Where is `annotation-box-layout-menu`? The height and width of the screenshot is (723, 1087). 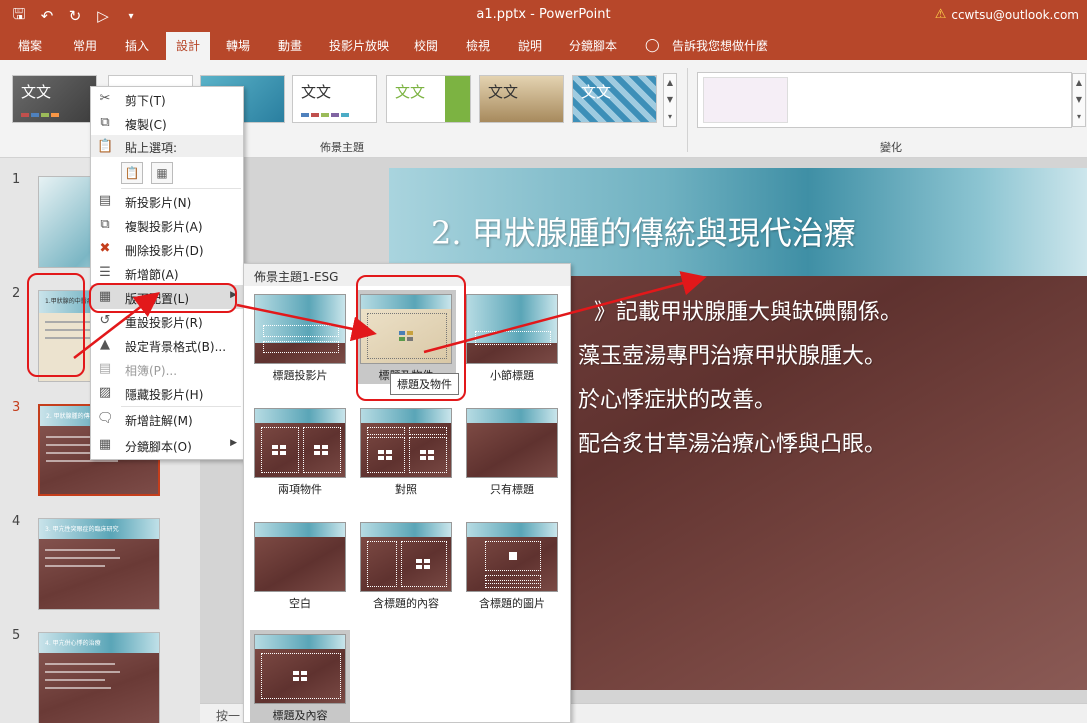
annotation-box-layout-menu is located at coordinates (163, 298).